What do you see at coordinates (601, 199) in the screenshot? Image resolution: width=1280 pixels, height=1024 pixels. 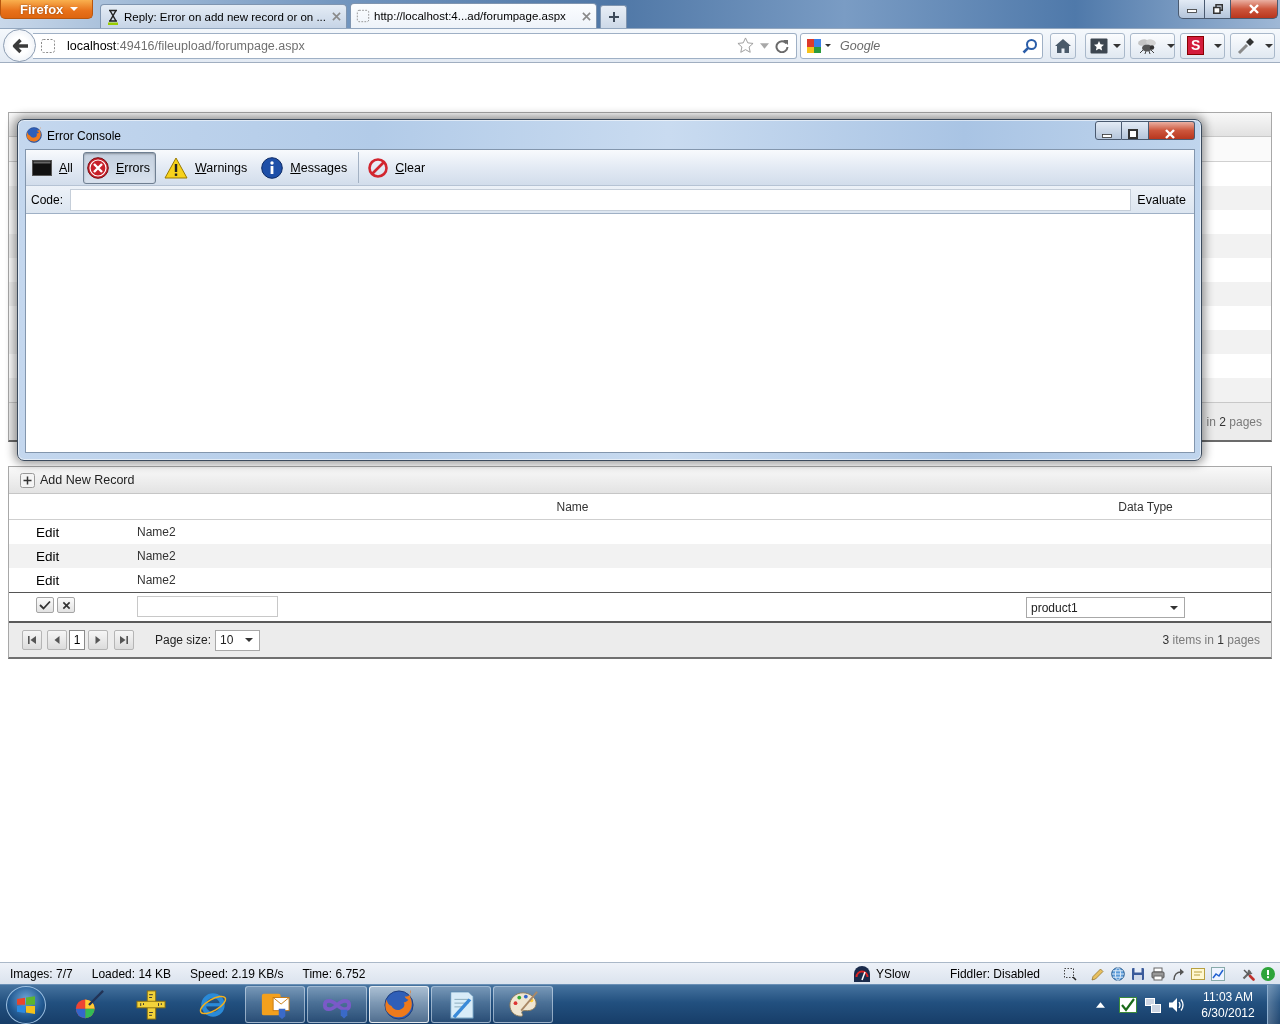 I see `code-input` at bounding box center [601, 199].